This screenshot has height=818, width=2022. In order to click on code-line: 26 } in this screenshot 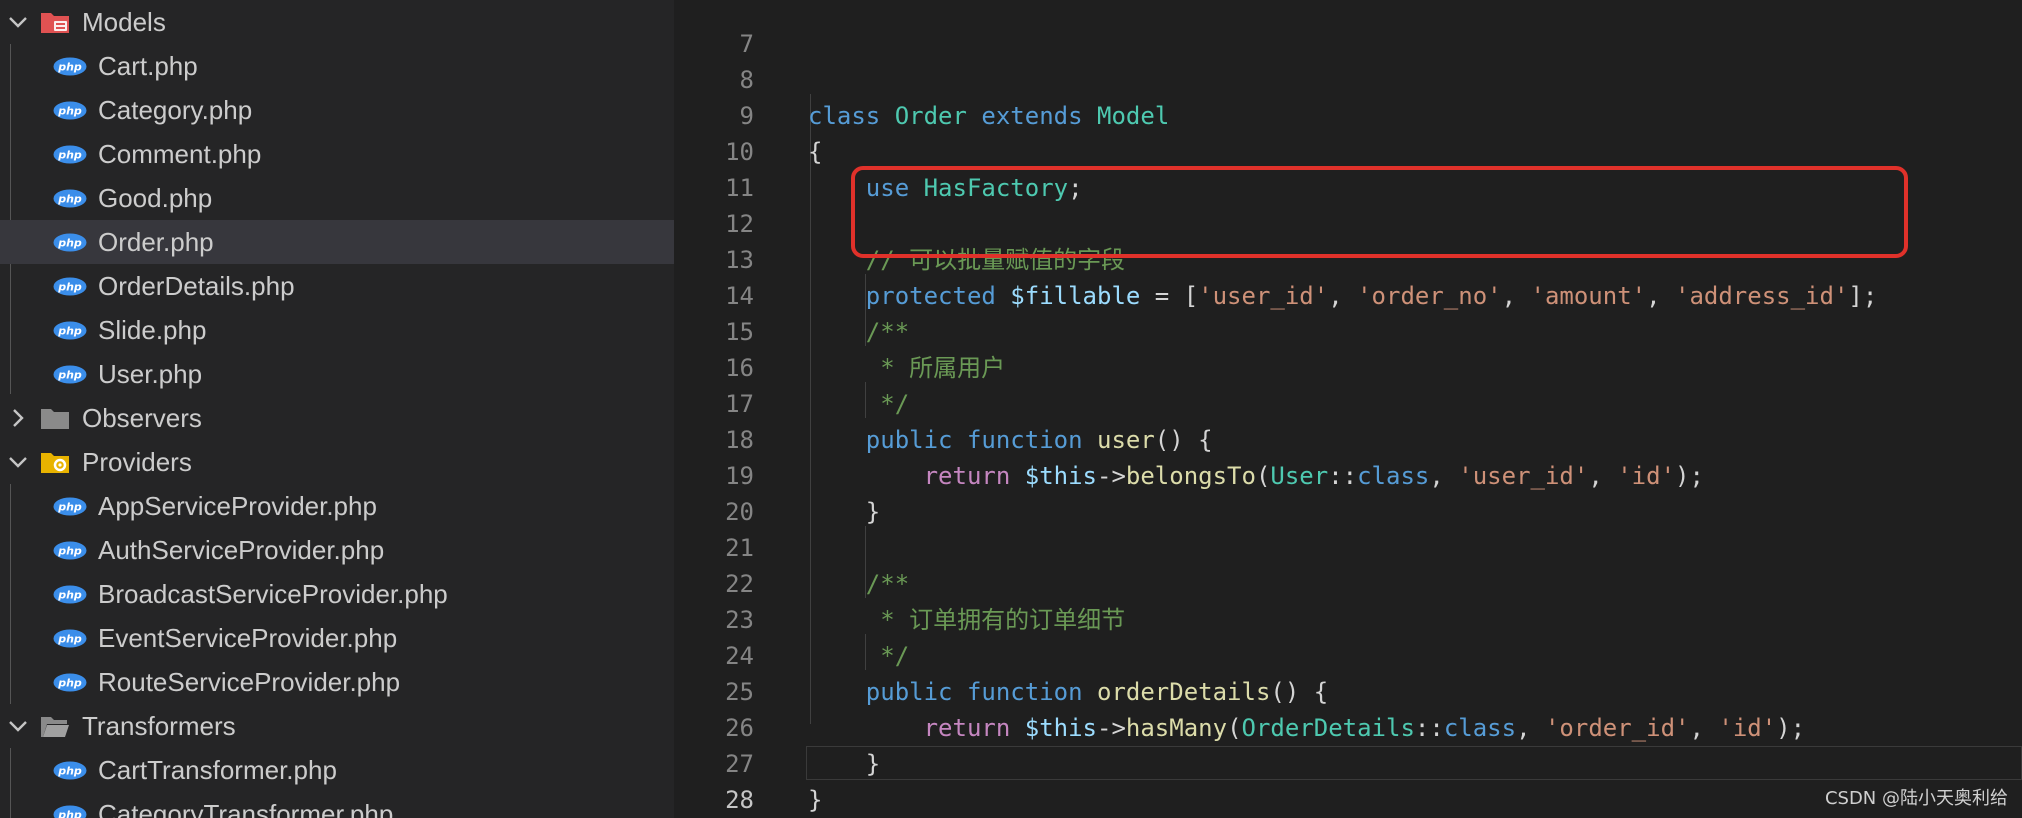, I will do `click(1348, 726)`.